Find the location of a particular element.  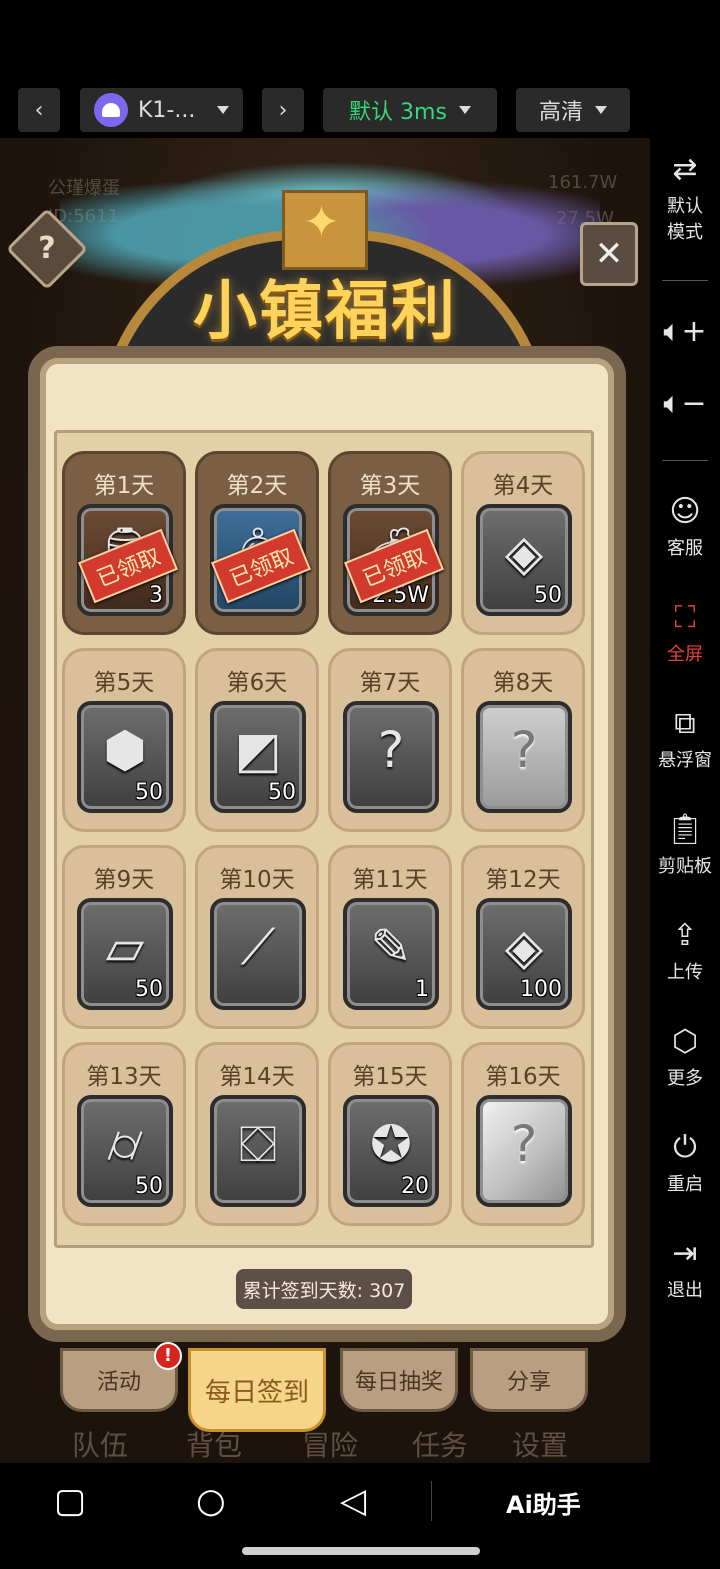

back-button: ‹ is located at coordinates (39, 110).